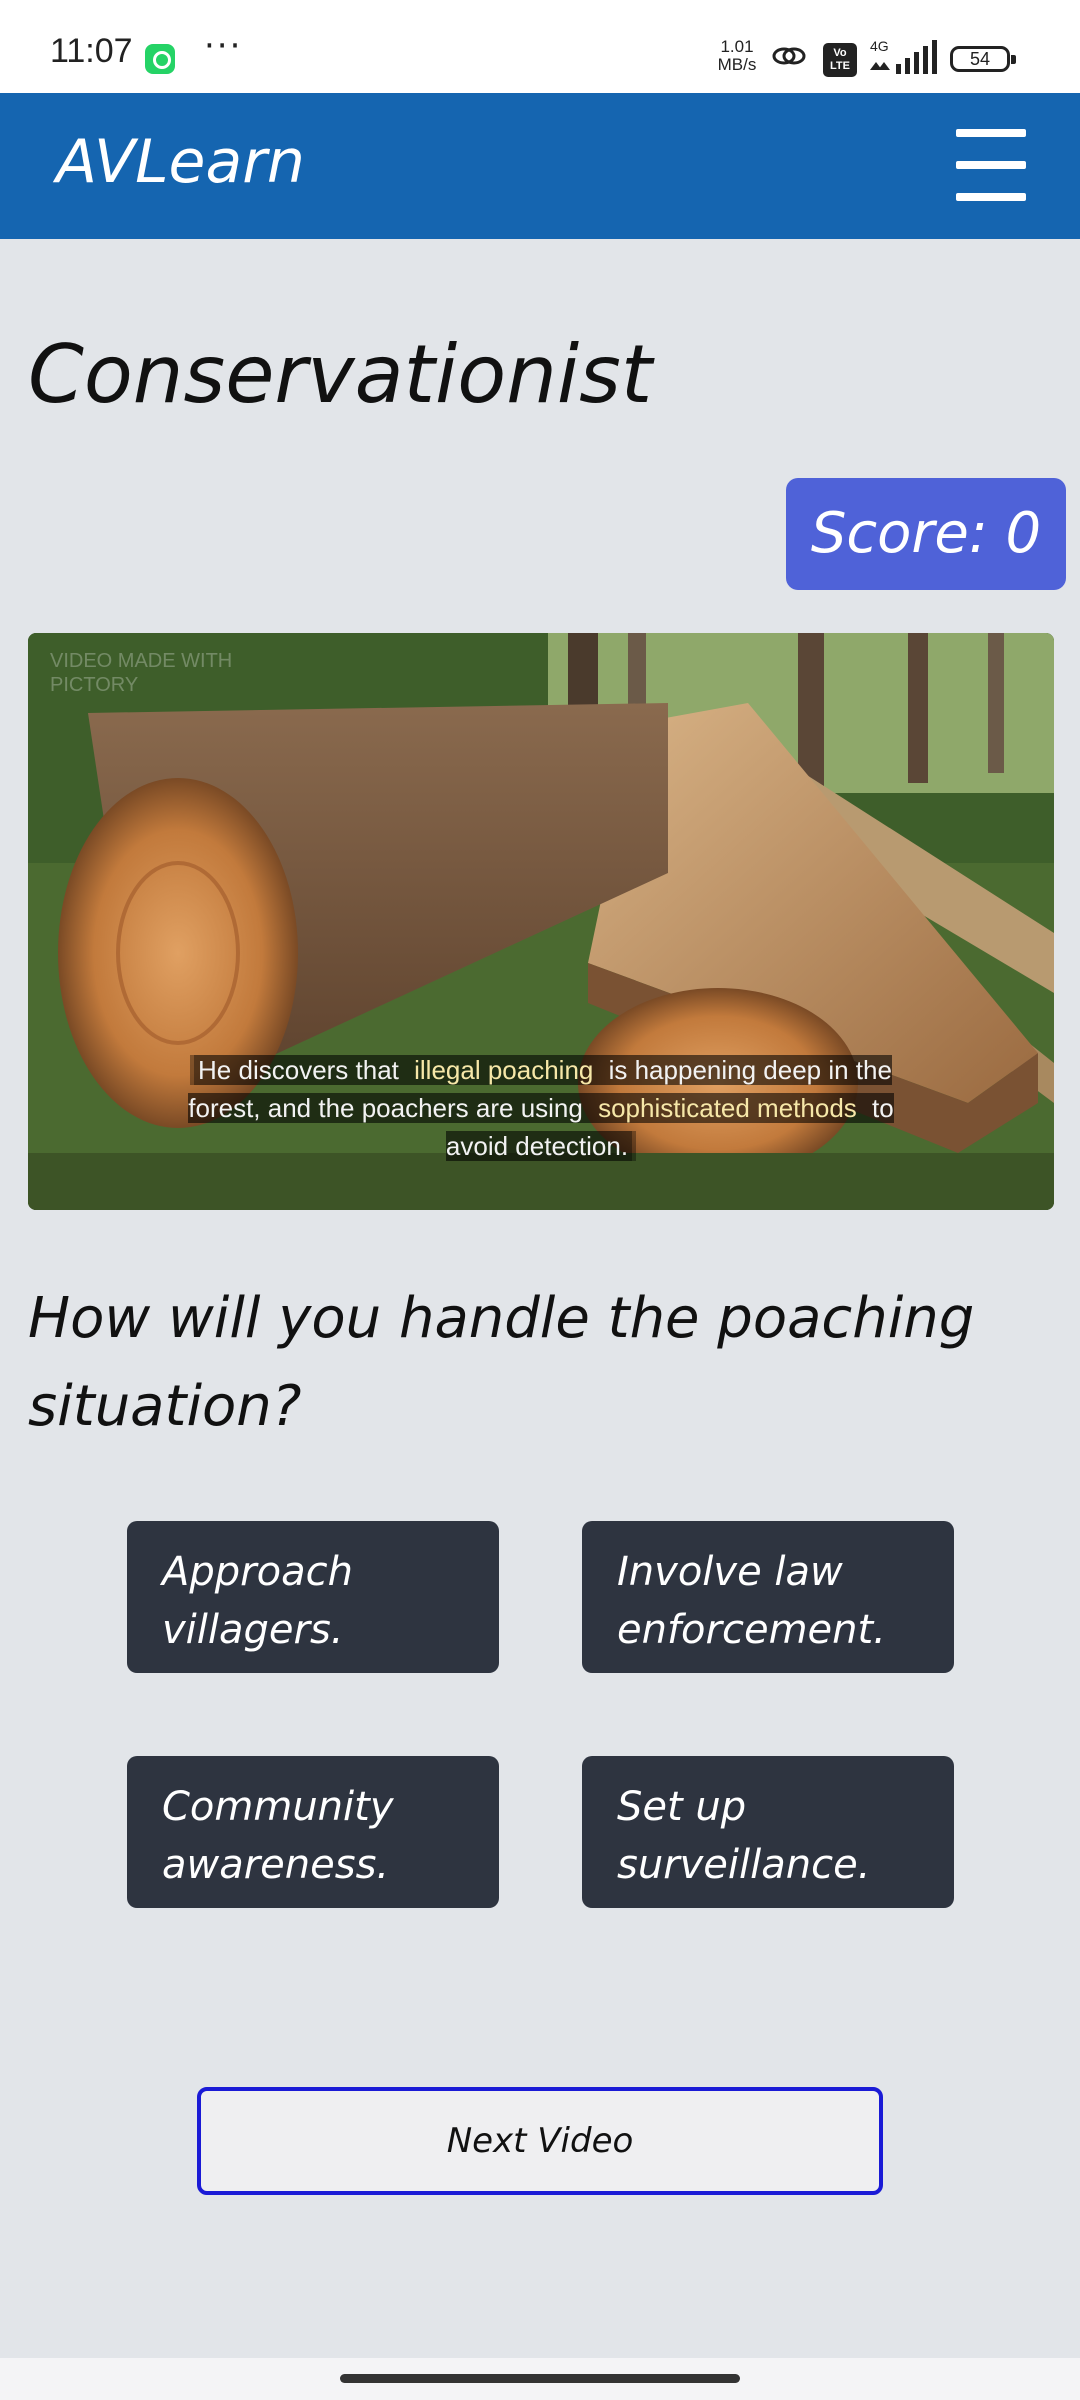  I want to click on battery-icon: 54, so click(983, 59).